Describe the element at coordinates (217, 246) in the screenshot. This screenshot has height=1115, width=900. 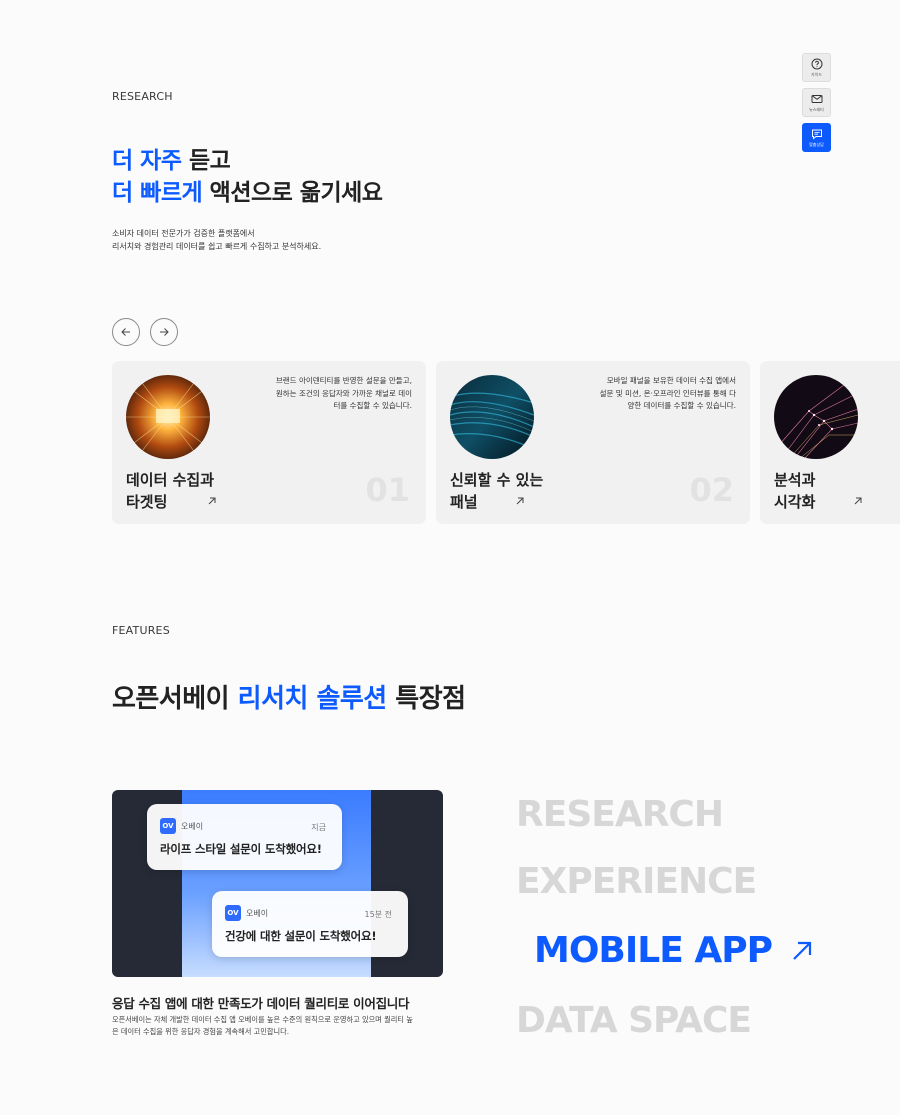
I see `desc-line: 리서치와 경험관리 데이터를 쉽고 빠르게 수집하고 분석하세요.` at that location.